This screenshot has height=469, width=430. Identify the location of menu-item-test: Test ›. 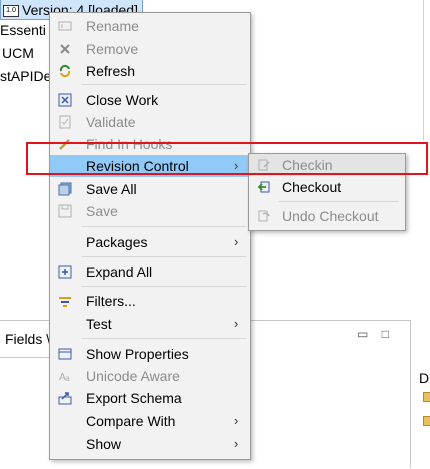
(150, 324).